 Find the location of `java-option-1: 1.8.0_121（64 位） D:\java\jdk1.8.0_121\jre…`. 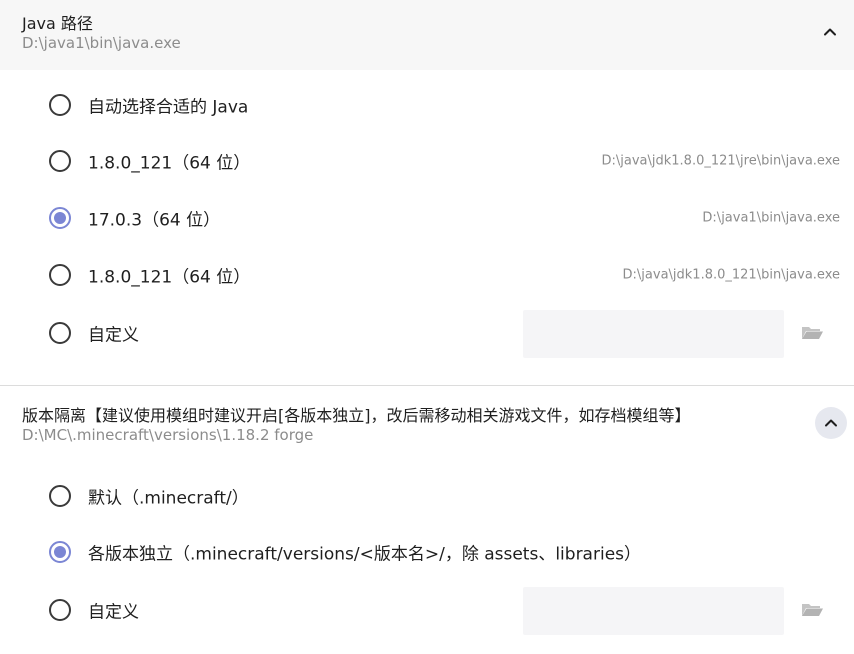

java-option-1: 1.8.0_121（64 位） D:\java\jdk1.8.0_121\jre… is located at coordinates (427, 161).